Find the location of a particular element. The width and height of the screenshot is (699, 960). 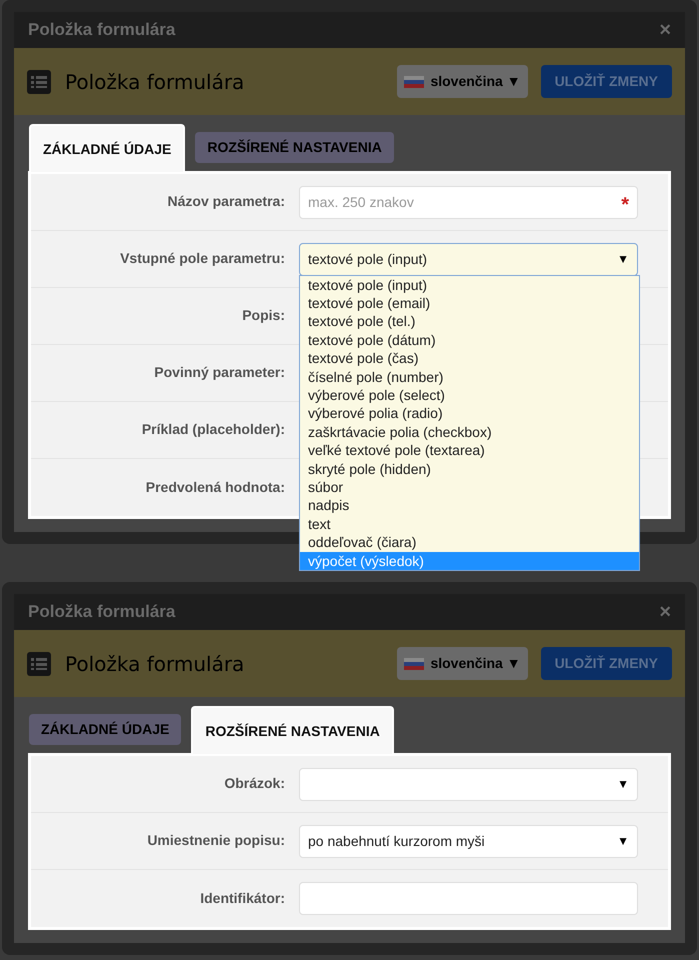

dropdown-option: číselné pole (number) is located at coordinates (469, 377).